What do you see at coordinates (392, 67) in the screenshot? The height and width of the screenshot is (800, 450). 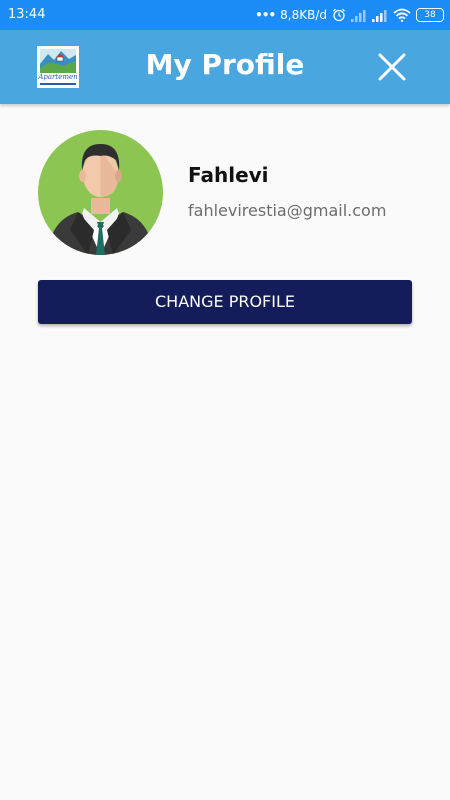 I see `close-icon` at bounding box center [392, 67].